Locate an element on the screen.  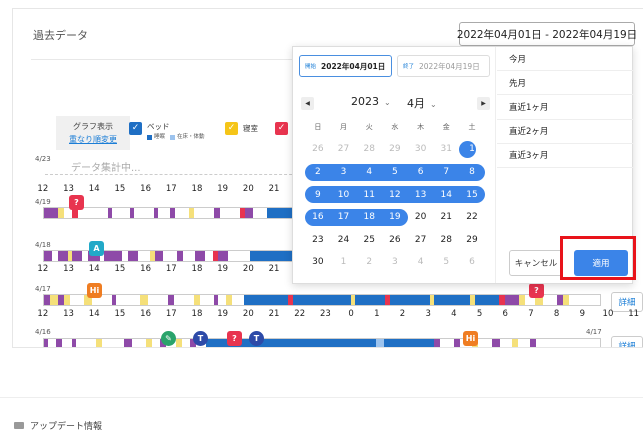
date-label: 4/17 is located at coordinates (43, 289).